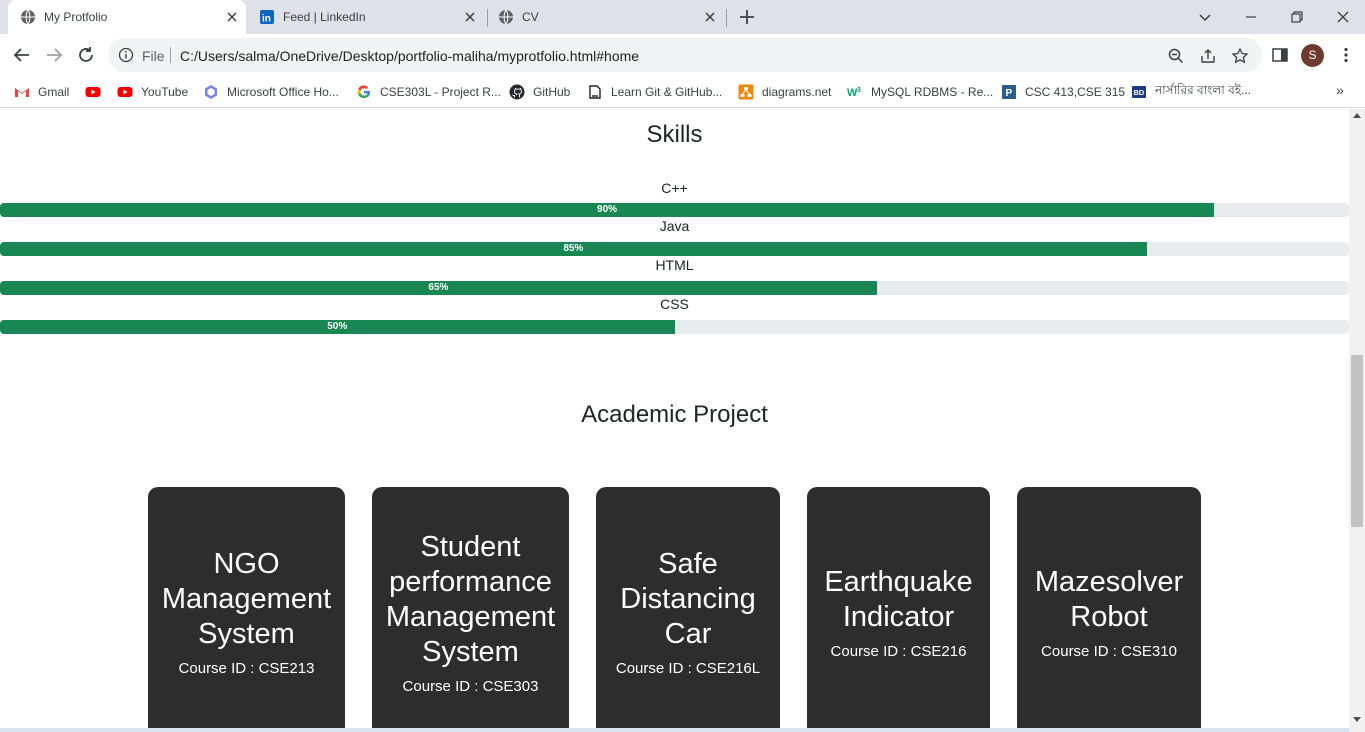 The height and width of the screenshot is (732, 1365). I want to click on google-icon, so click(364, 92).